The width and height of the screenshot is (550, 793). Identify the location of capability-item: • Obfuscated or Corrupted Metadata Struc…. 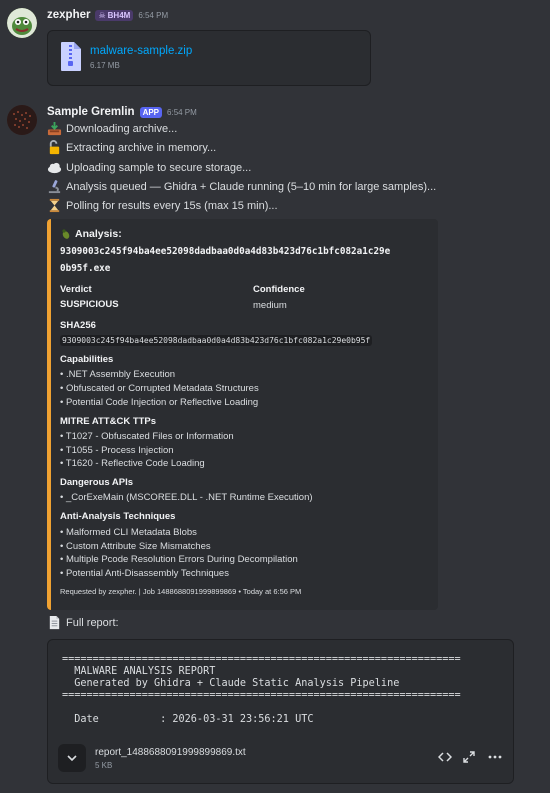
(159, 388).